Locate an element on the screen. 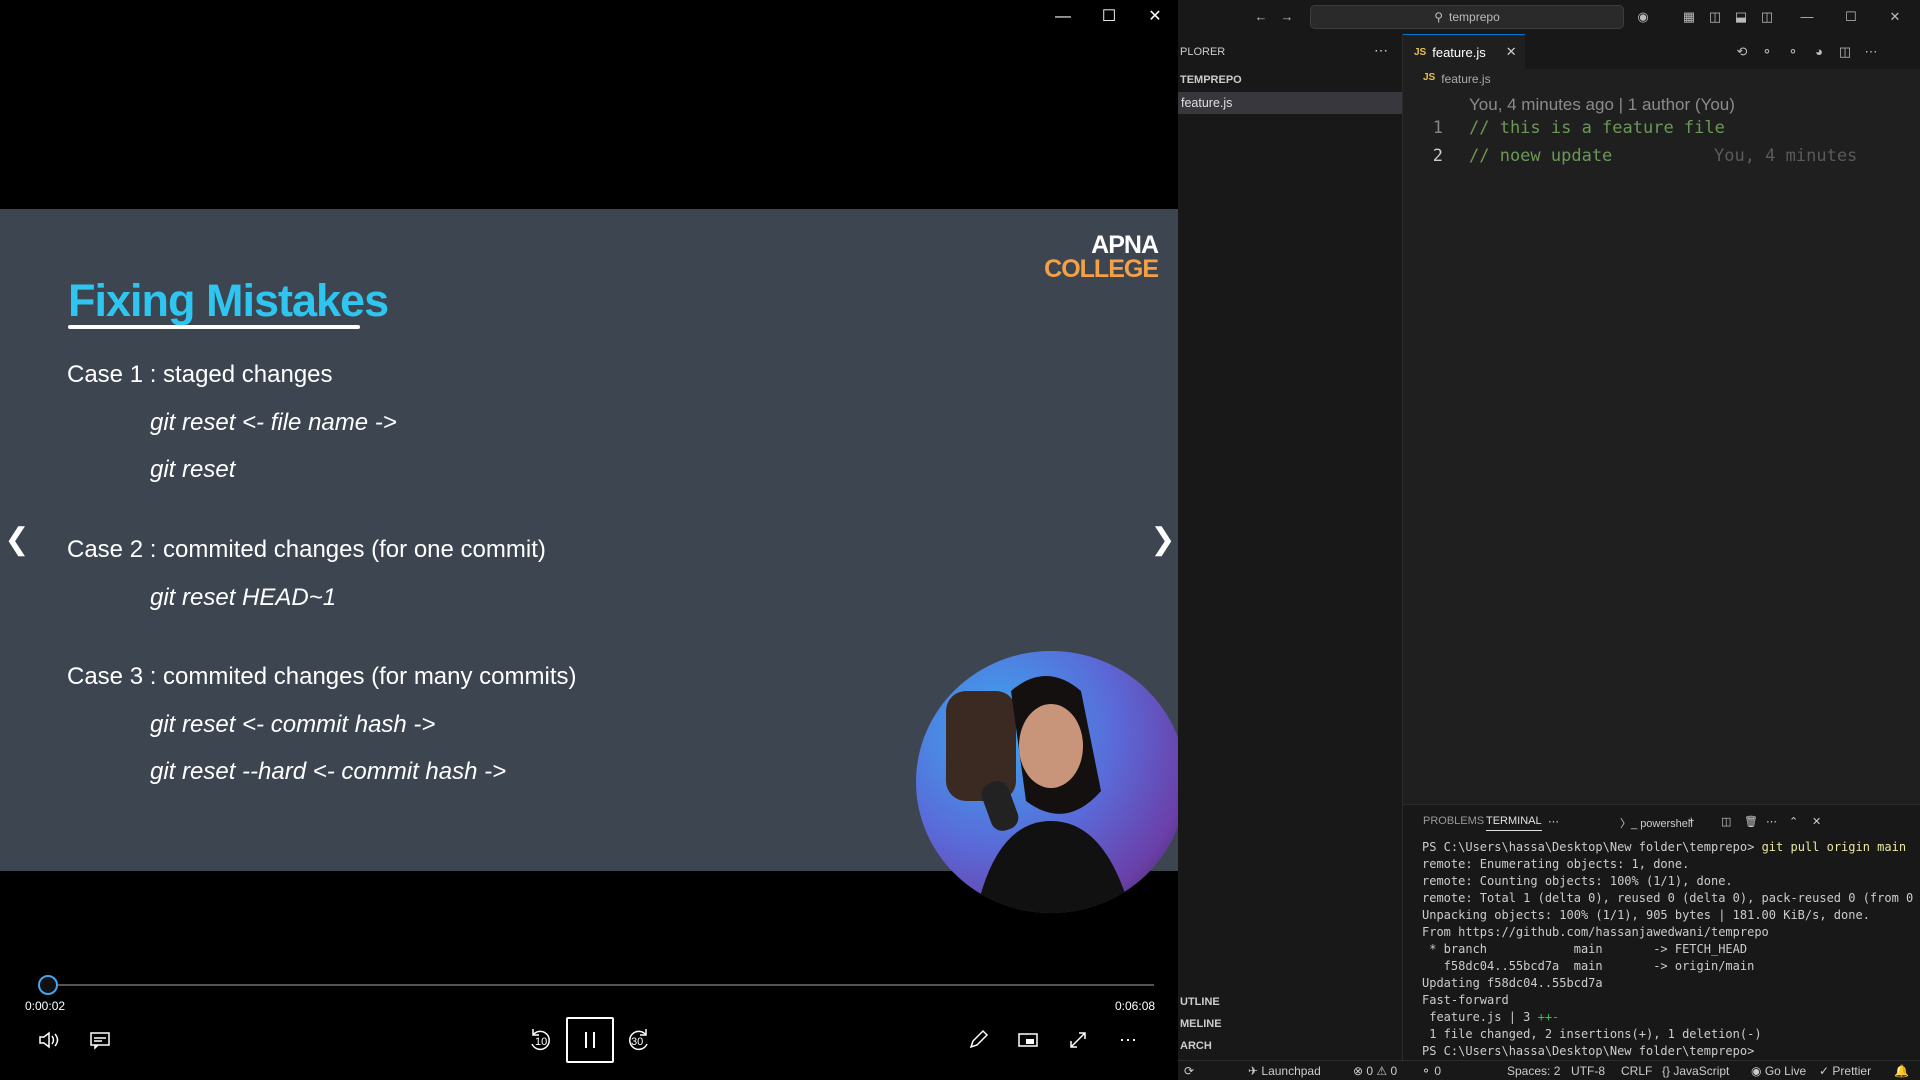 The height and width of the screenshot is (1080, 1920). kill-terminal-icon: 🗑 is located at coordinates (1751, 821).